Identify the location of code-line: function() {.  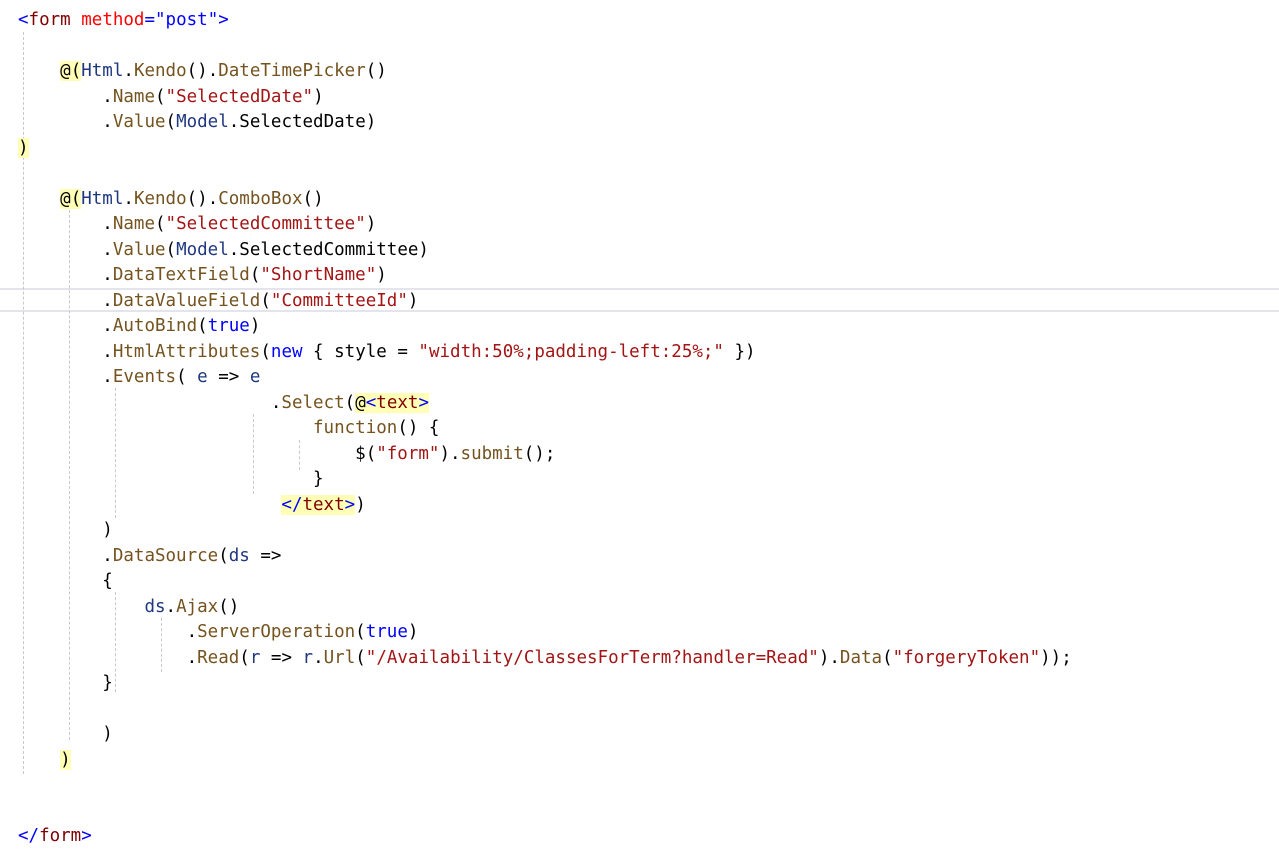
(228, 428).